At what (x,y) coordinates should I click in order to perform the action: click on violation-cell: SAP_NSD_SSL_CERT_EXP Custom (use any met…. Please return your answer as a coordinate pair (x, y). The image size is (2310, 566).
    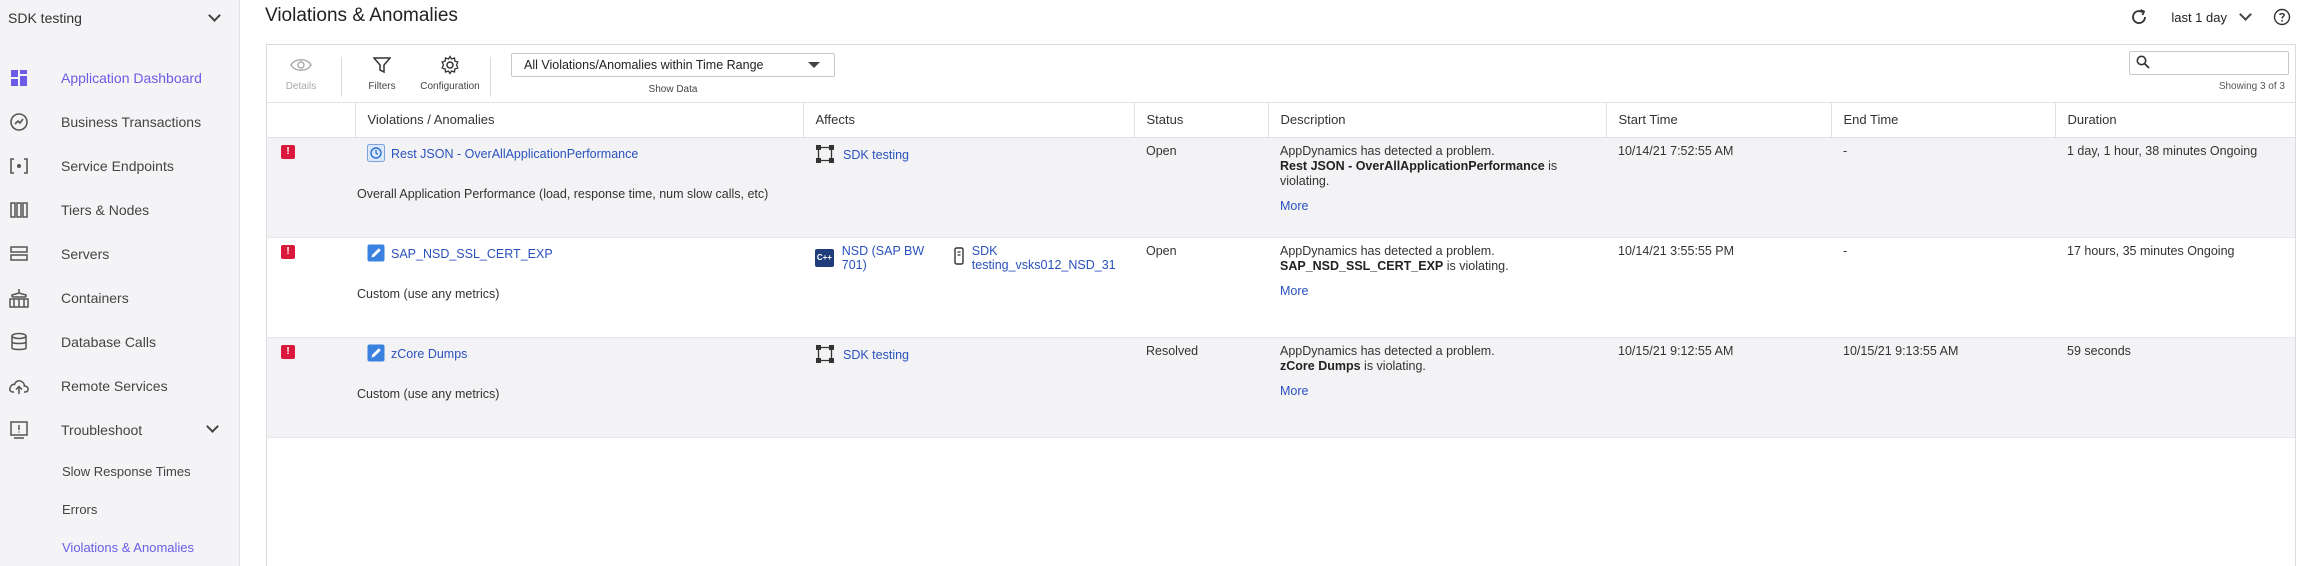
    Looking at the image, I should click on (579, 287).